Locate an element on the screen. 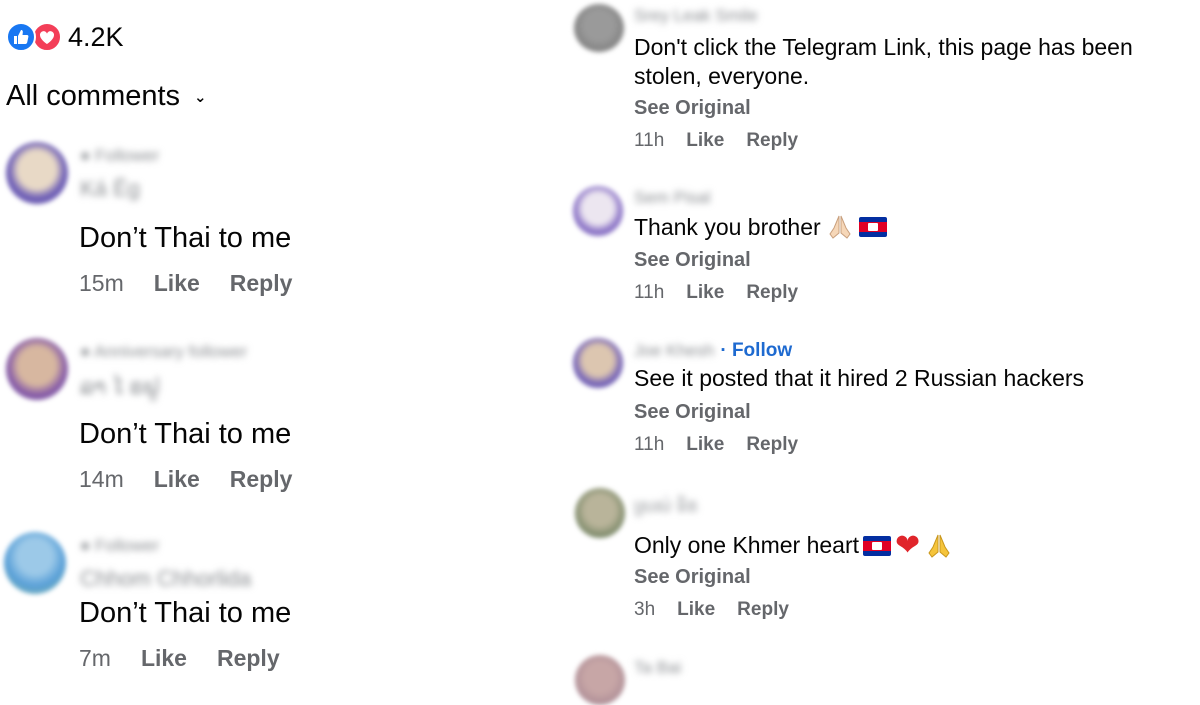  comment-actions: 7m Like Reply is located at coordinates (179, 658).